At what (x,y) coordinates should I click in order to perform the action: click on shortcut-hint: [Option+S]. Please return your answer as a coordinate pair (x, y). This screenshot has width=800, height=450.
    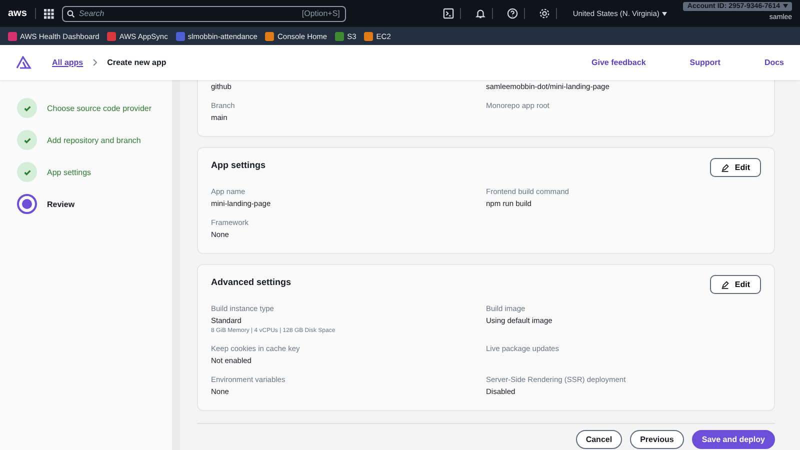
    Looking at the image, I should click on (321, 13).